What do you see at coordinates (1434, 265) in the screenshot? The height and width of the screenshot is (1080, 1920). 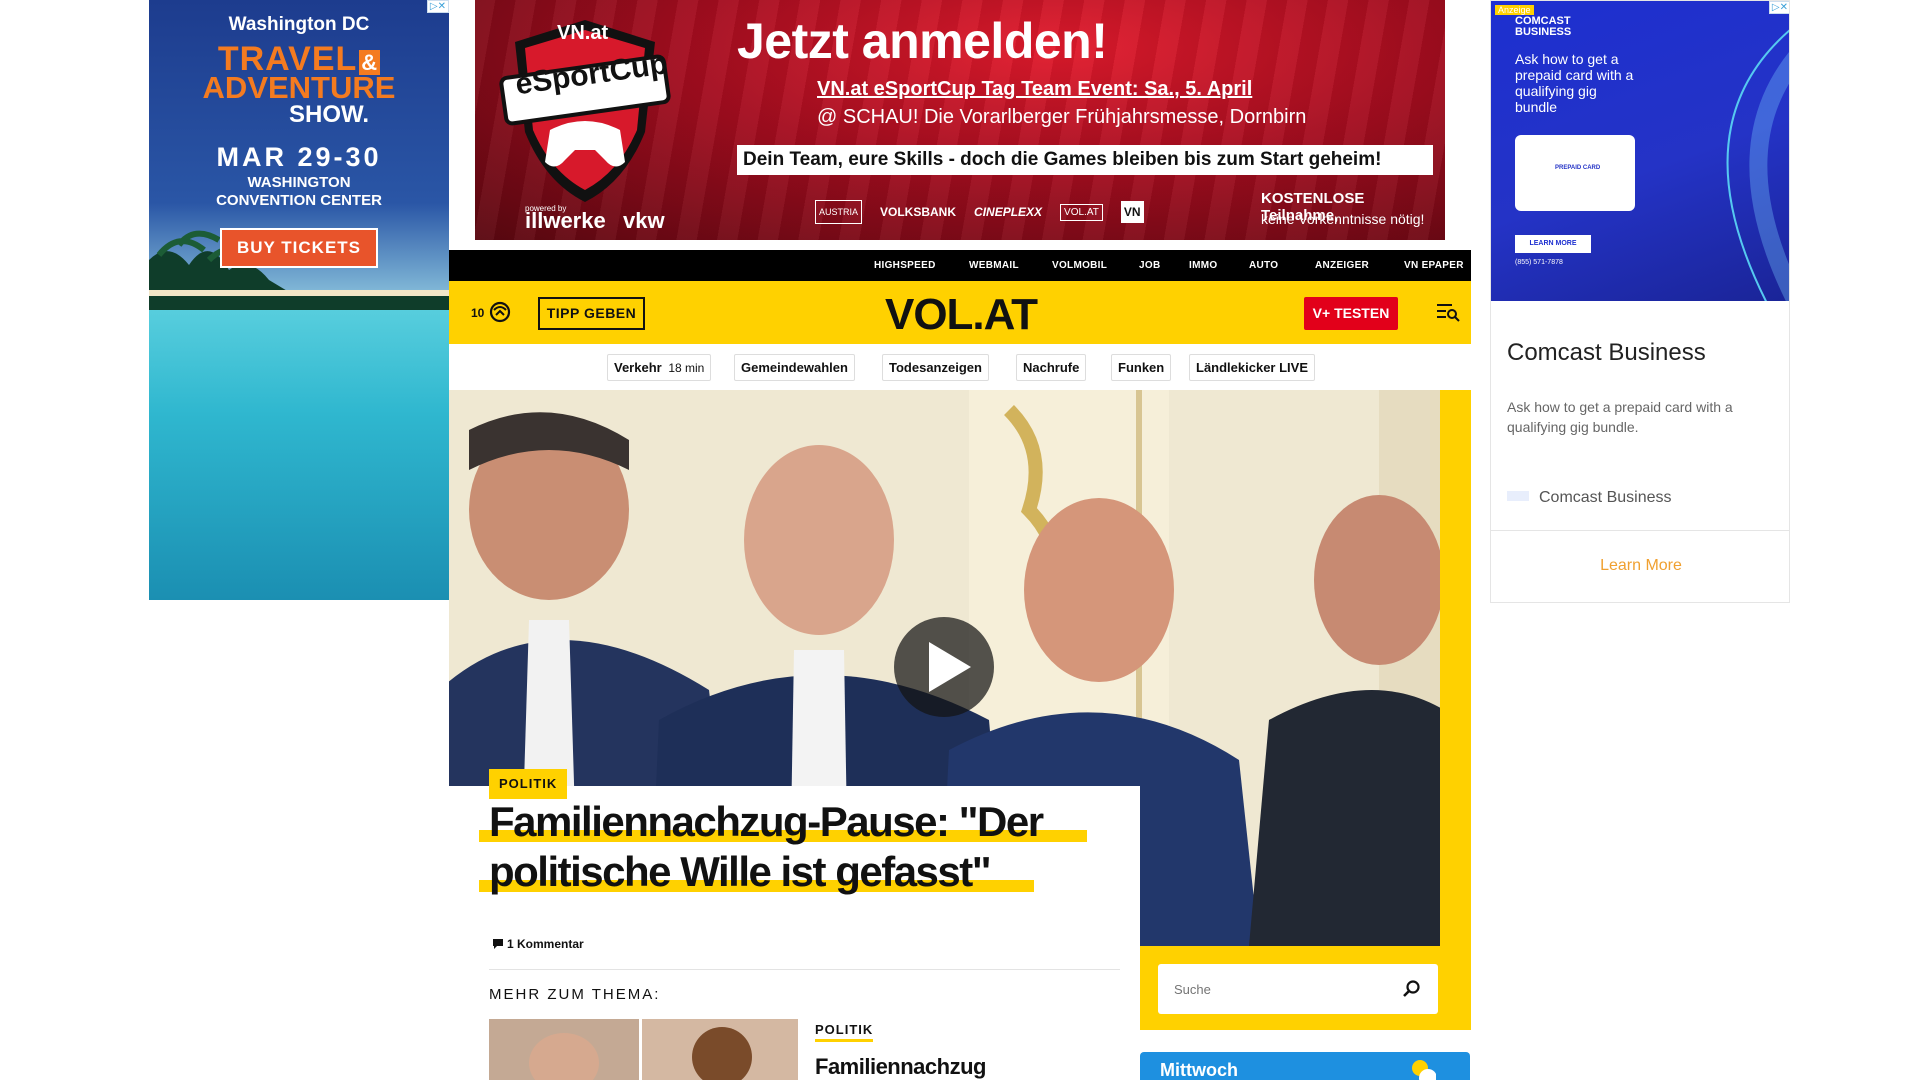 I see `nav-vn-epaper: VN EPAPER` at bounding box center [1434, 265].